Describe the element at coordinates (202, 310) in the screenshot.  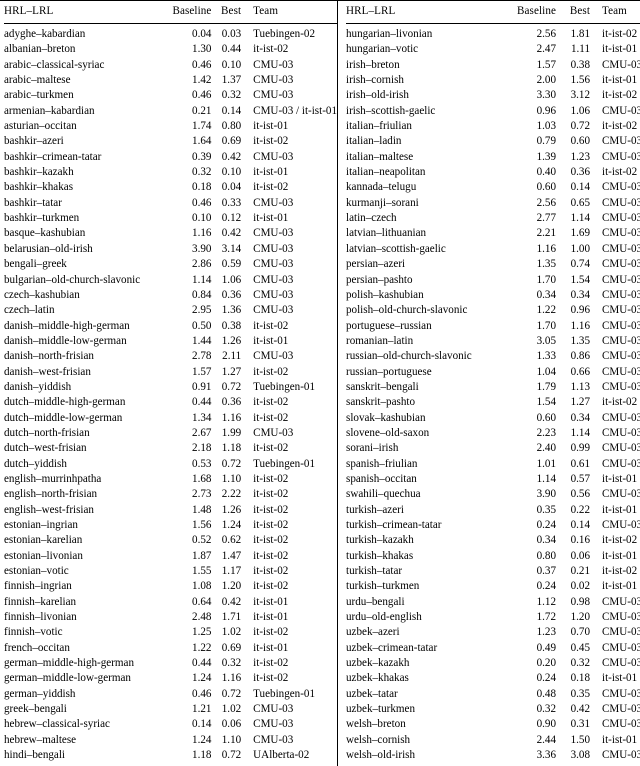
I see `cell-baseline: 2.95` at that location.